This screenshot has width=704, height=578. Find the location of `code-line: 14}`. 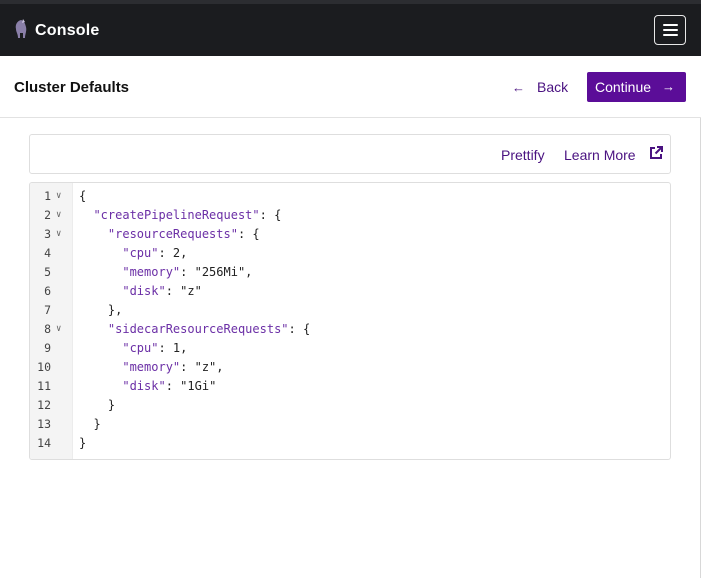

code-line: 14} is located at coordinates (350, 443).